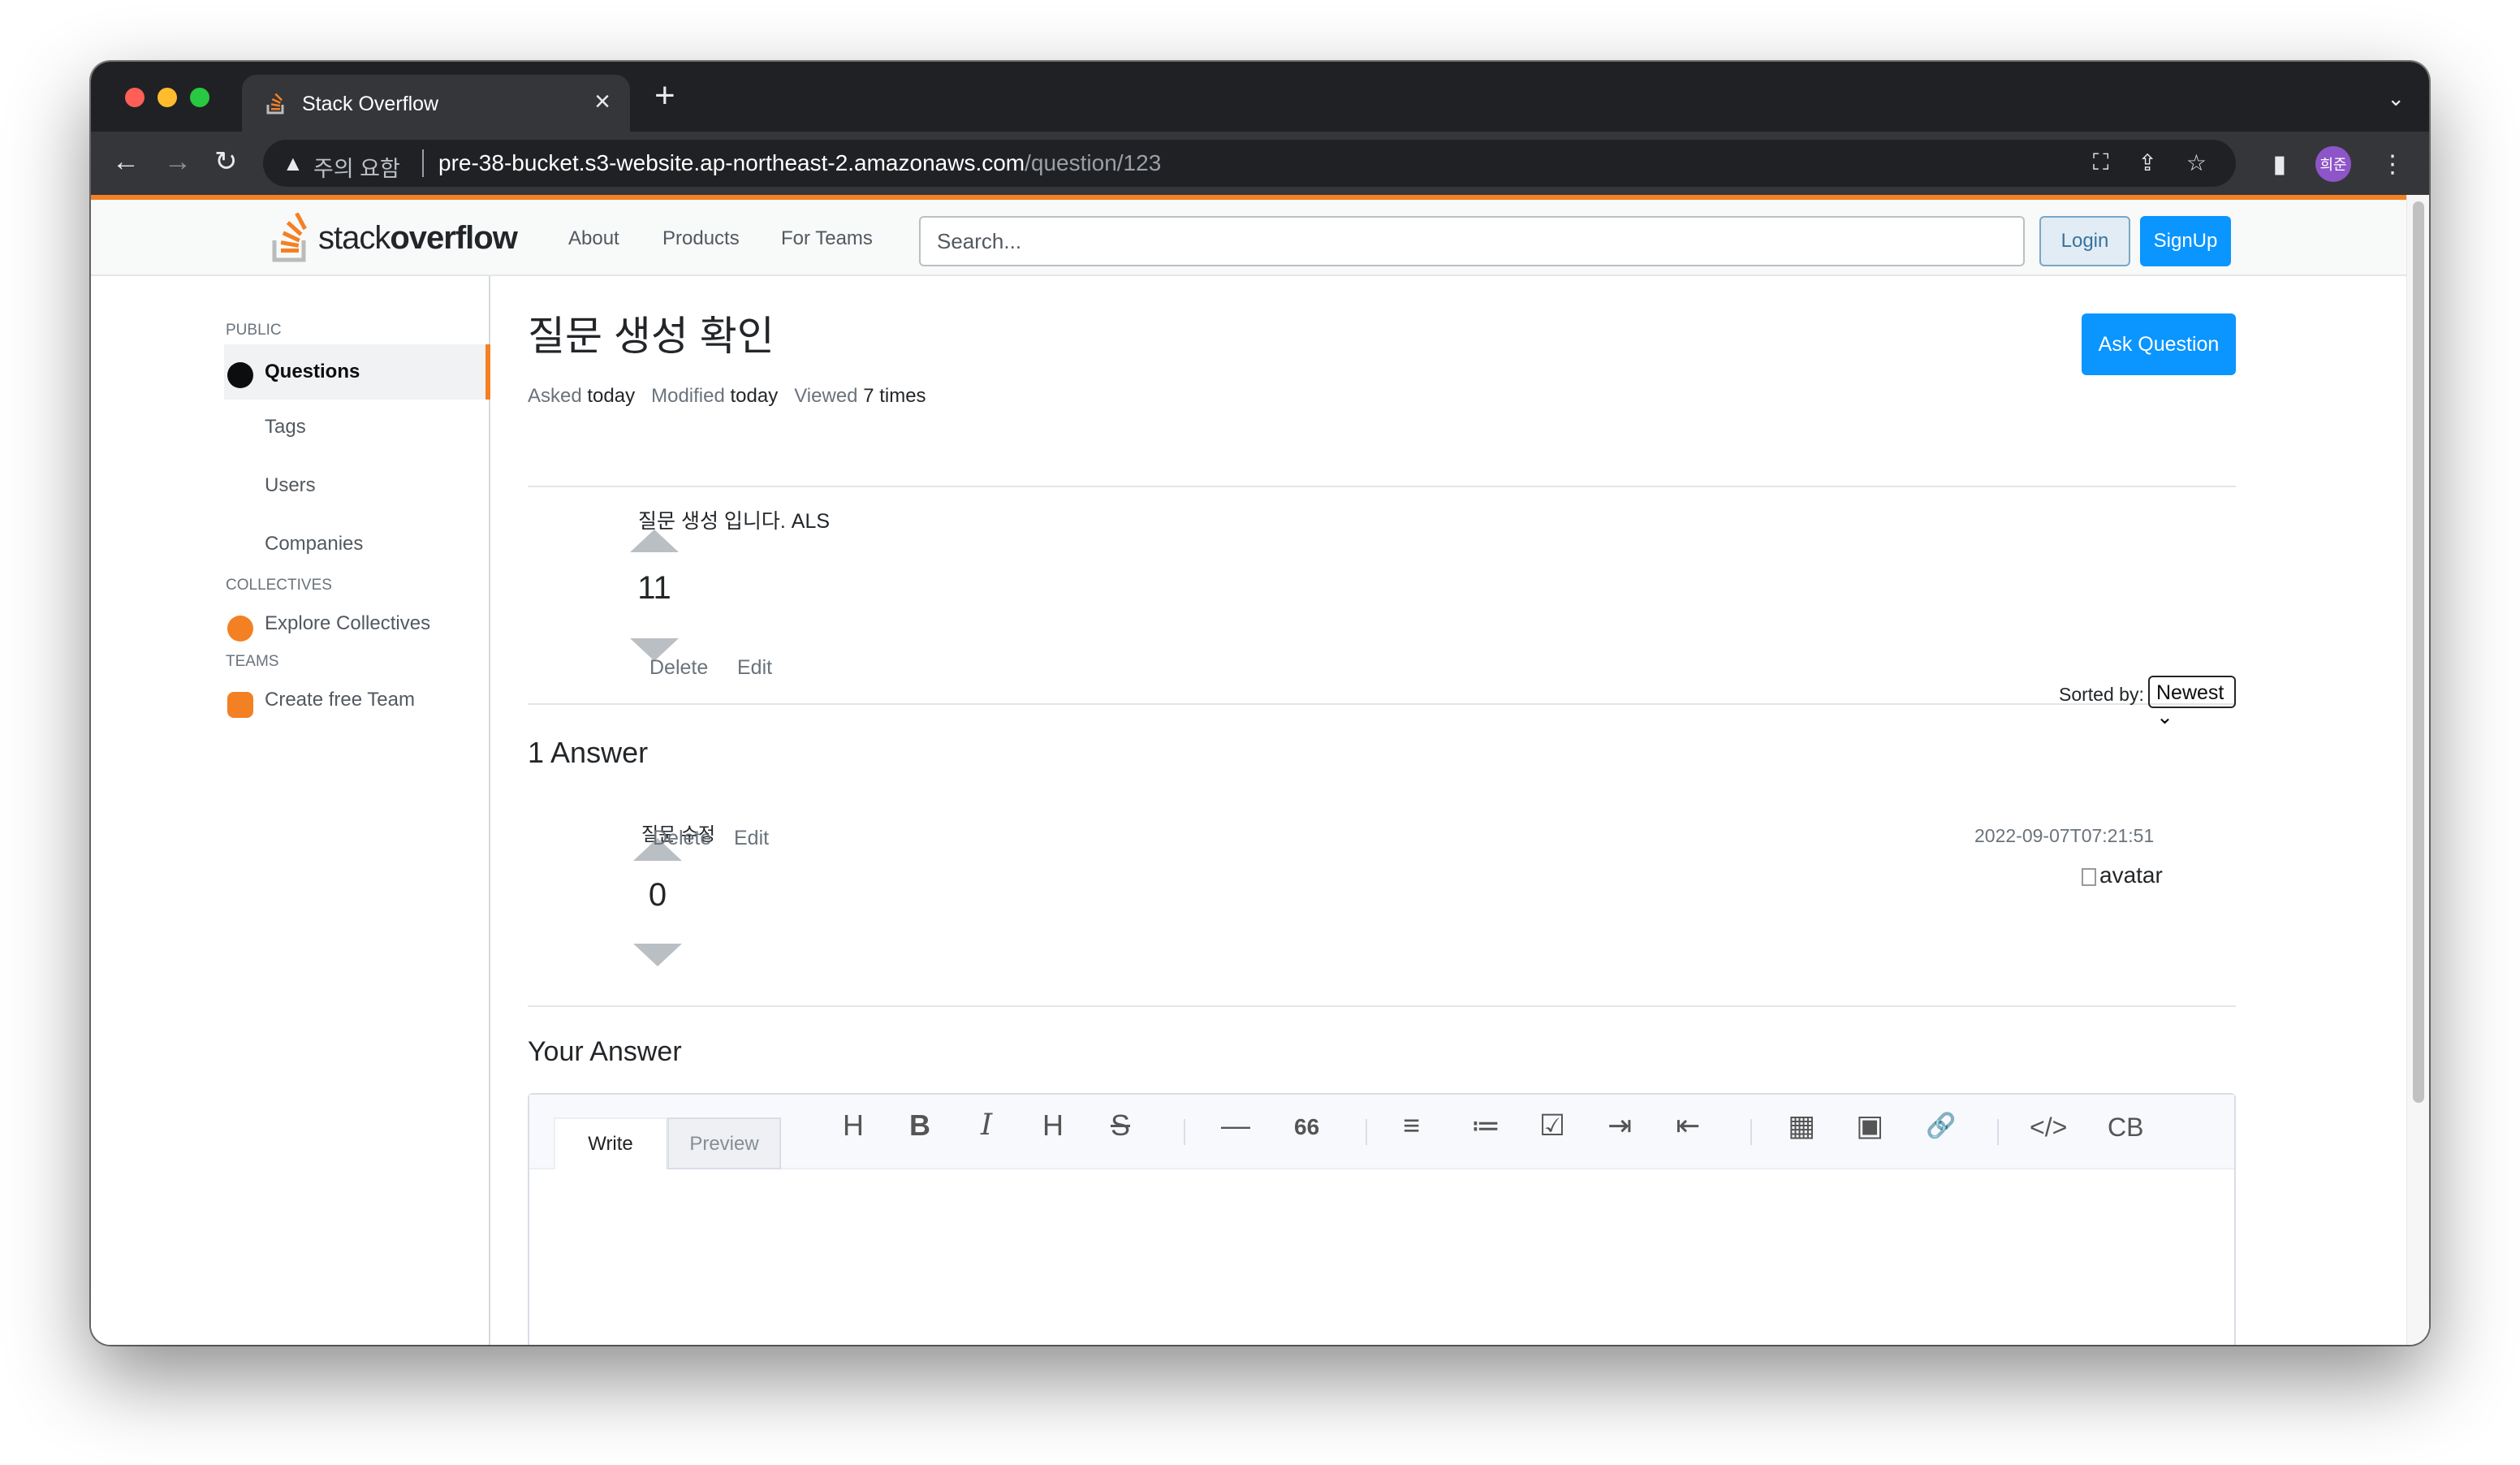 The image size is (2520, 1465). Describe the element at coordinates (603, 101) in the screenshot. I see `tab-close-icon: ×` at that location.